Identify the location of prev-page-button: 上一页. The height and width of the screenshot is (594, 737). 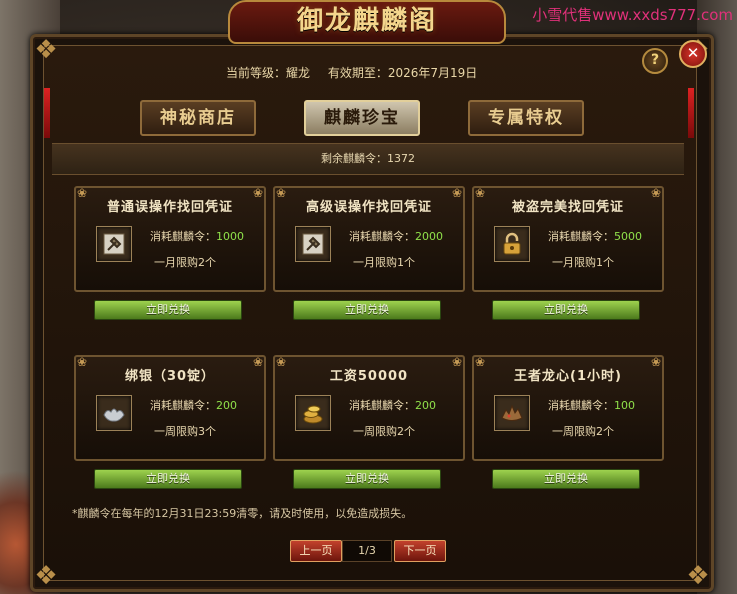
(316, 551).